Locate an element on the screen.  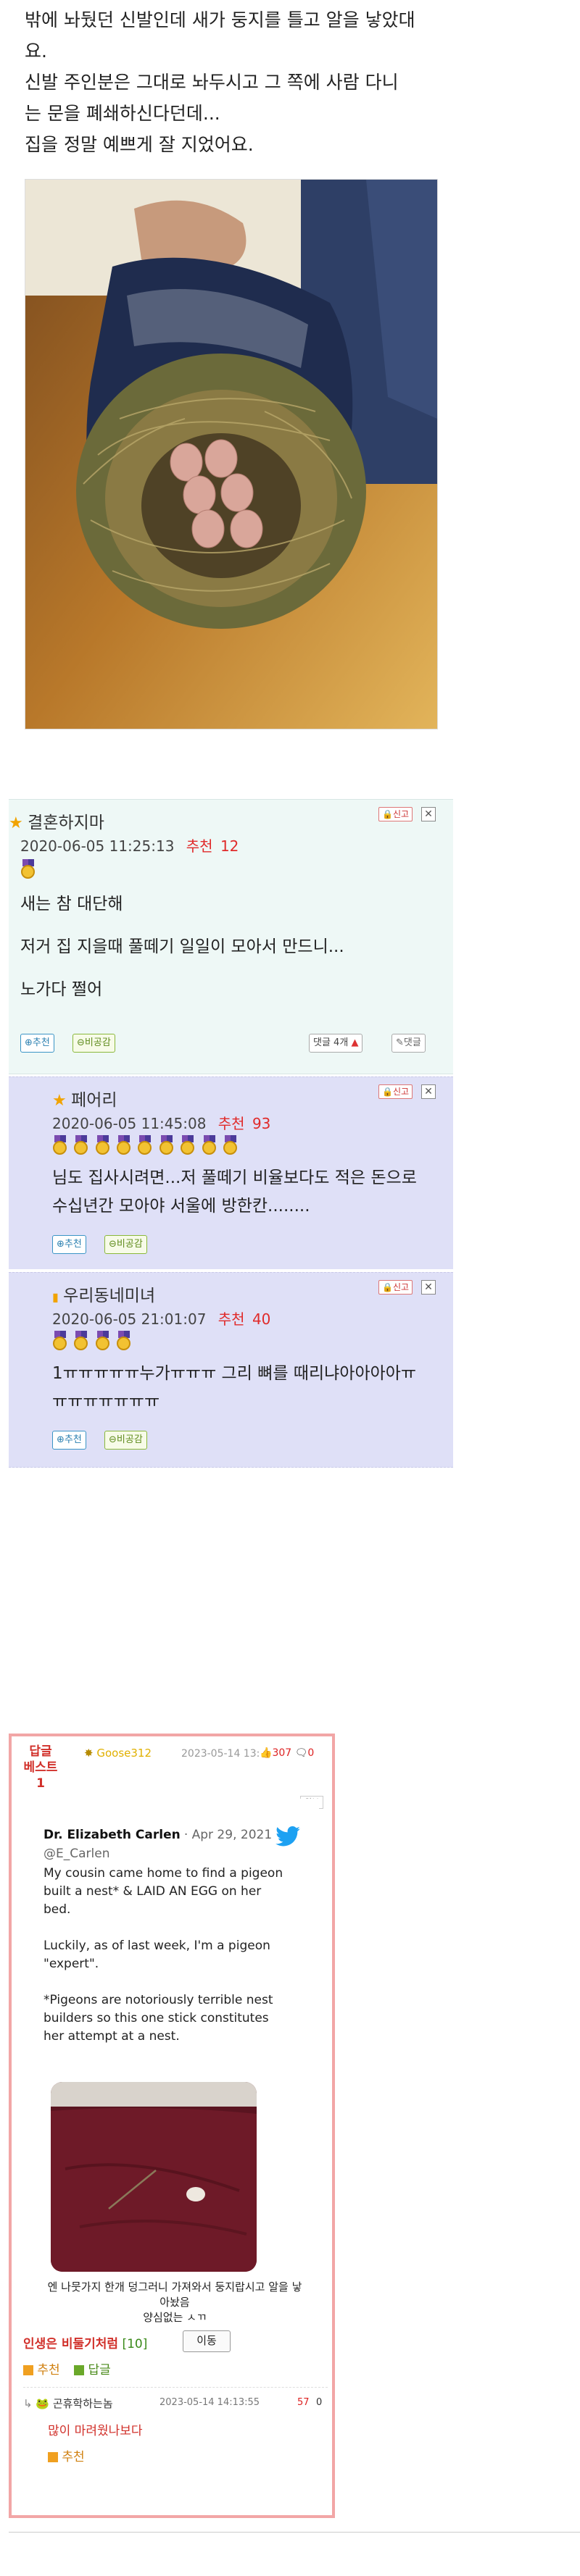
comment-meta: 2020-06-05 21:01:07 추천 40 is located at coordinates (161, 1318).